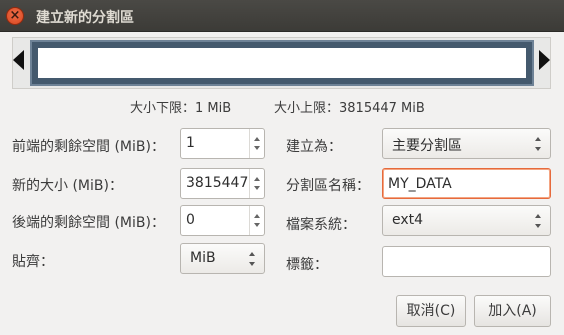 The height and width of the screenshot is (335, 564). What do you see at coordinates (190, 220) in the screenshot?
I see `free-after-value: 0` at bounding box center [190, 220].